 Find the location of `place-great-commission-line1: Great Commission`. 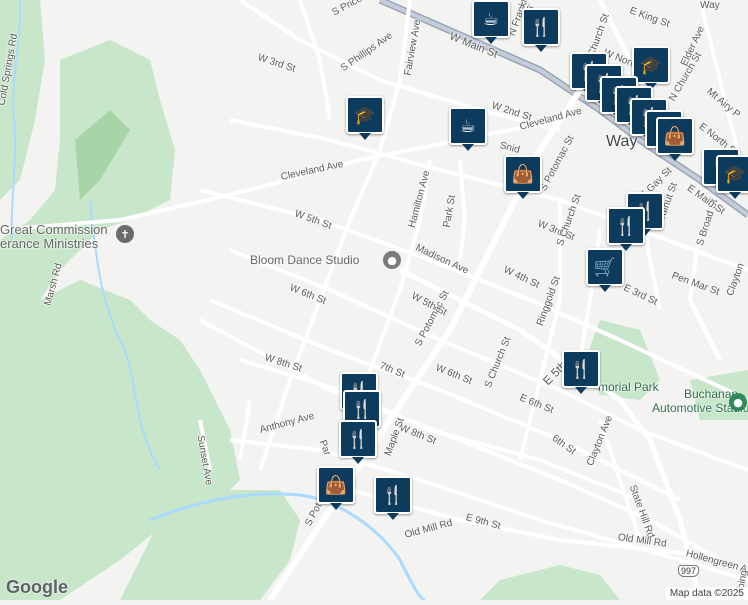

place-great-commission-line1: Great Commission is located at coordinates (54, 229).